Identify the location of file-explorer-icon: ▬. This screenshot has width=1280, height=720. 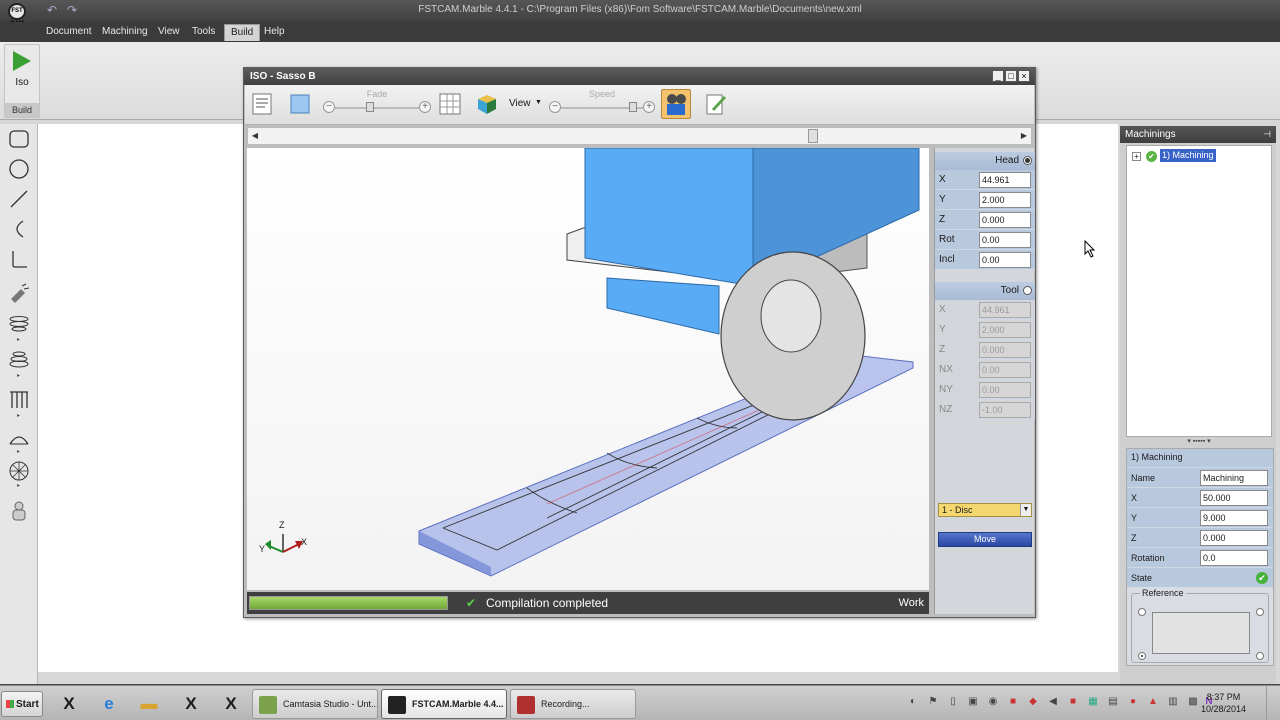
(149, 704).